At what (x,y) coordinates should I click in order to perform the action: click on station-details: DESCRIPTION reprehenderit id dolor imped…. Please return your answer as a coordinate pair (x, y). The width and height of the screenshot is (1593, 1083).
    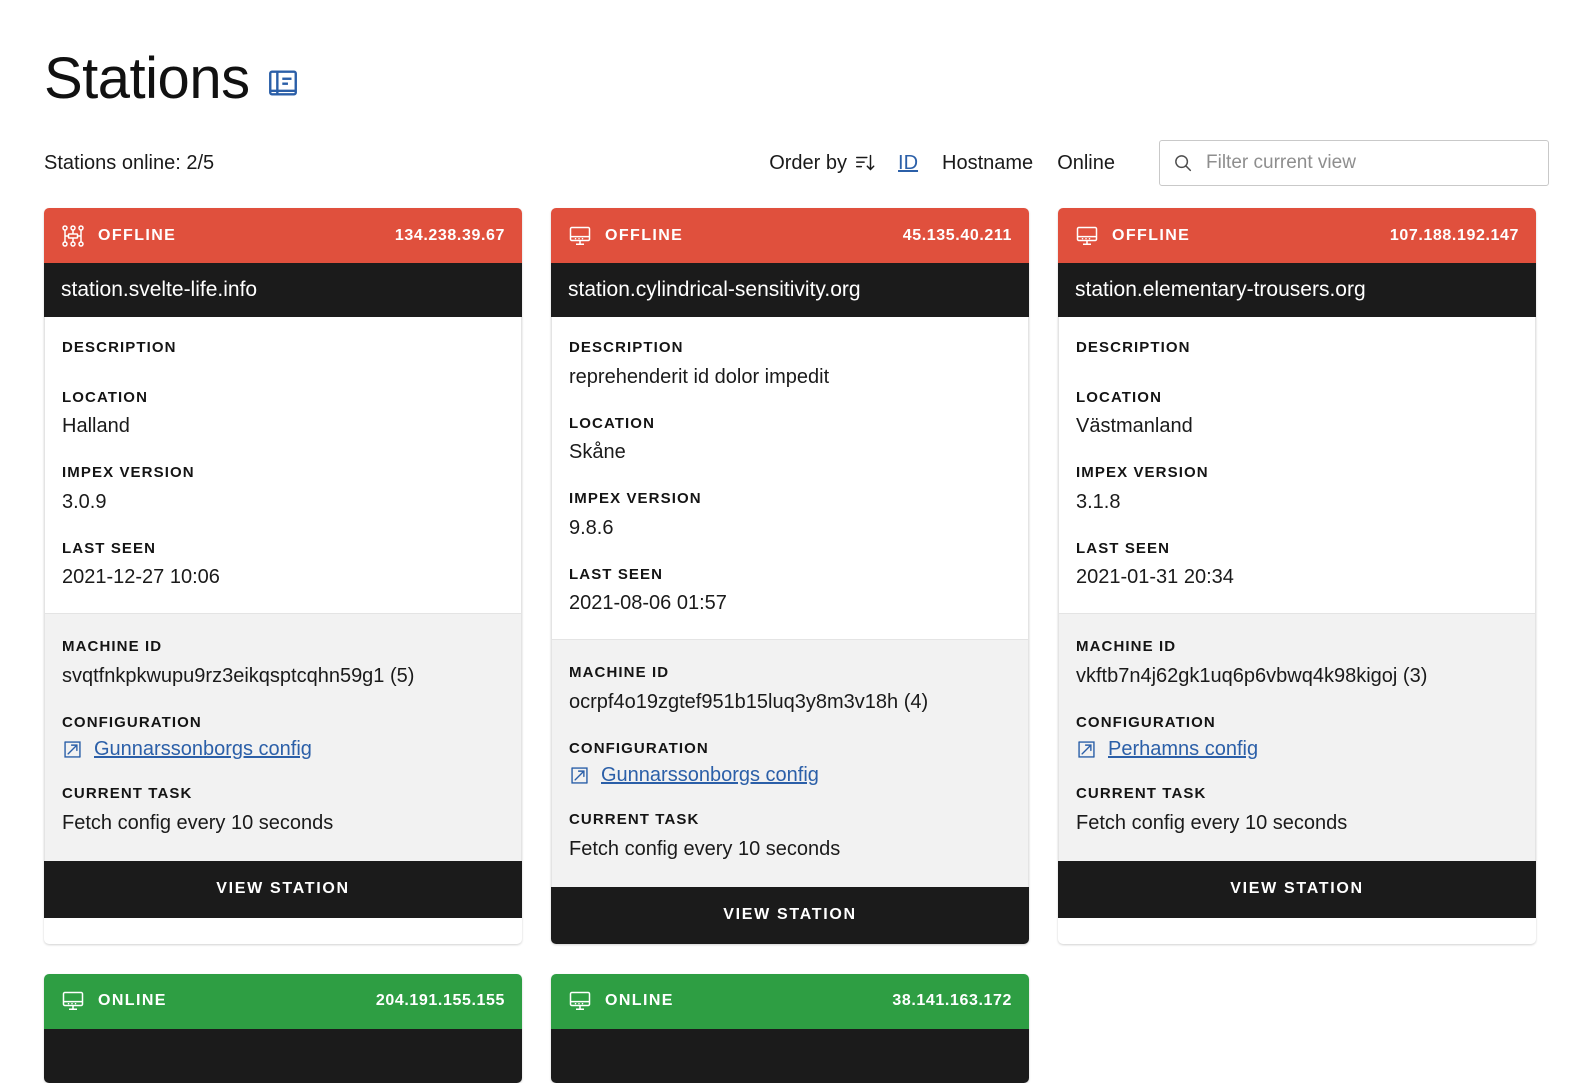
    Looking at the image, I should click on (790, 478).